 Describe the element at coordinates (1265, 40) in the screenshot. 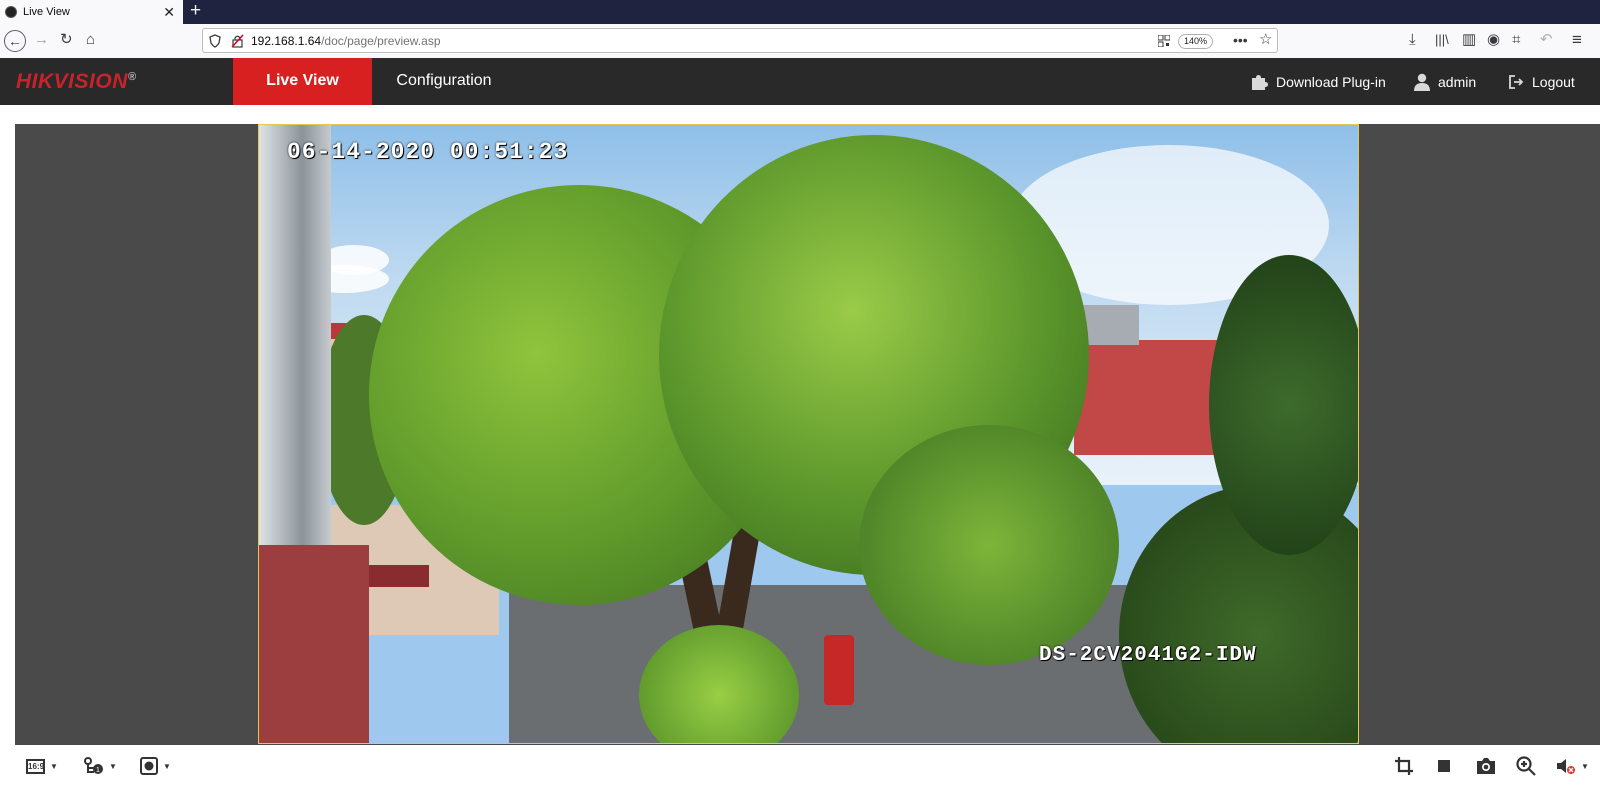

I see `bookmark-star-icon: ☆` at that location.